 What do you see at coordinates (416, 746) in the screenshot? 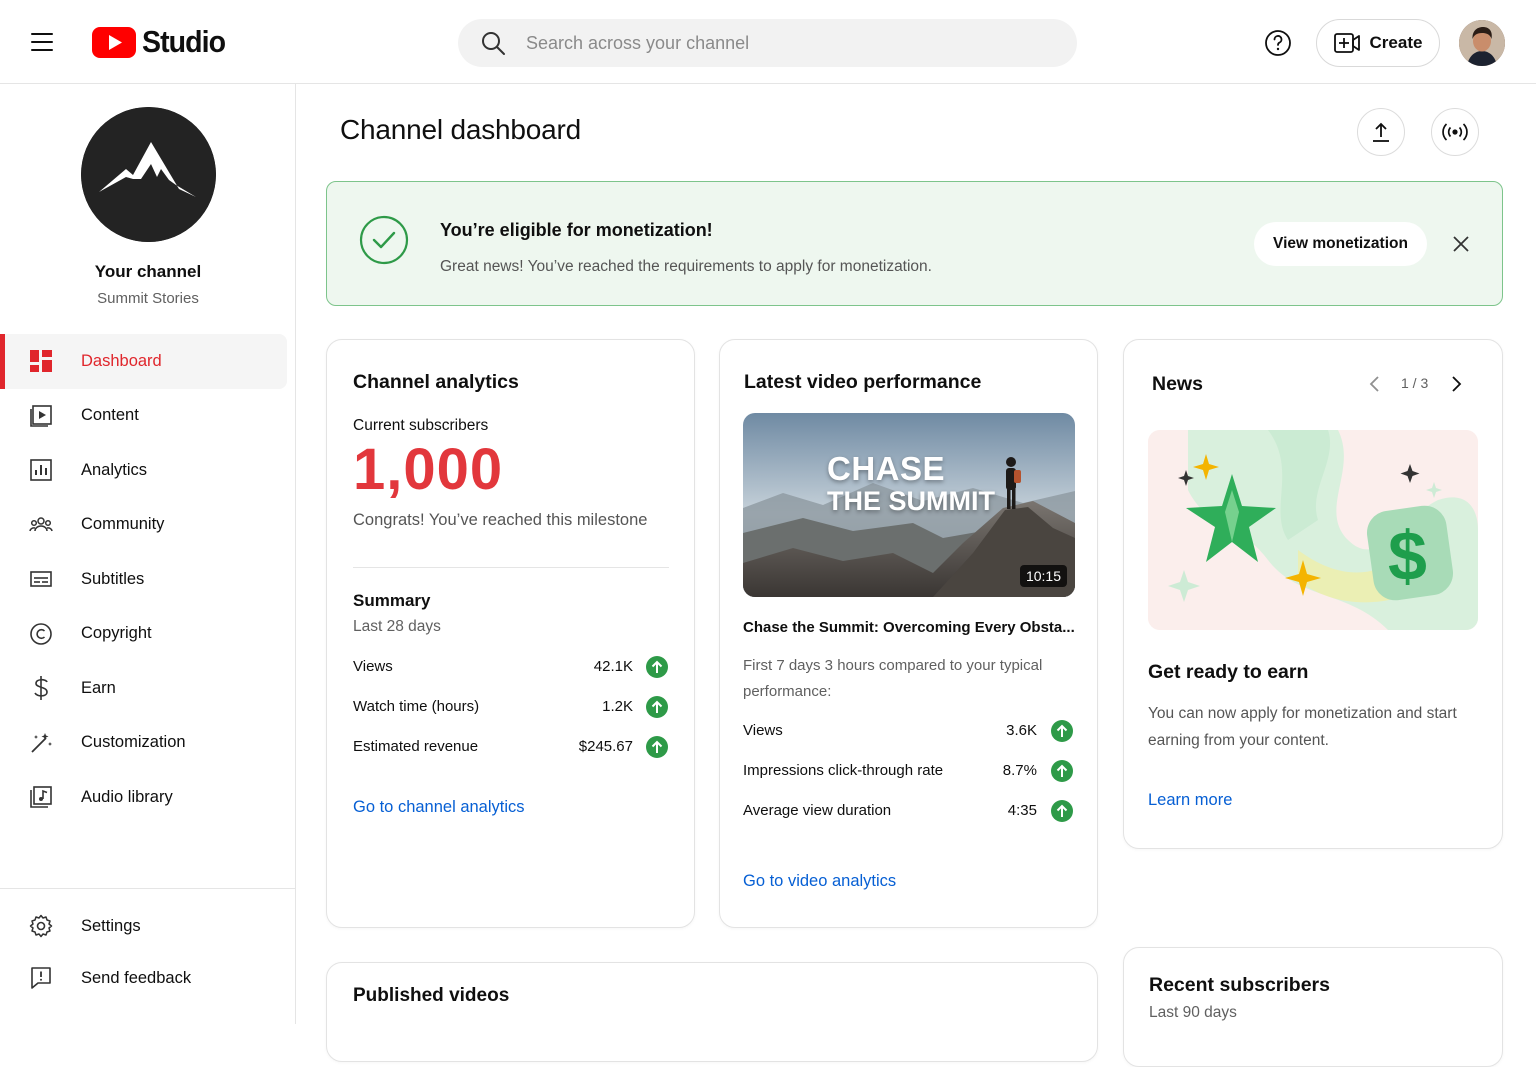
I see `metric-label: Estimated revenue` at bounding box center [416, 746].